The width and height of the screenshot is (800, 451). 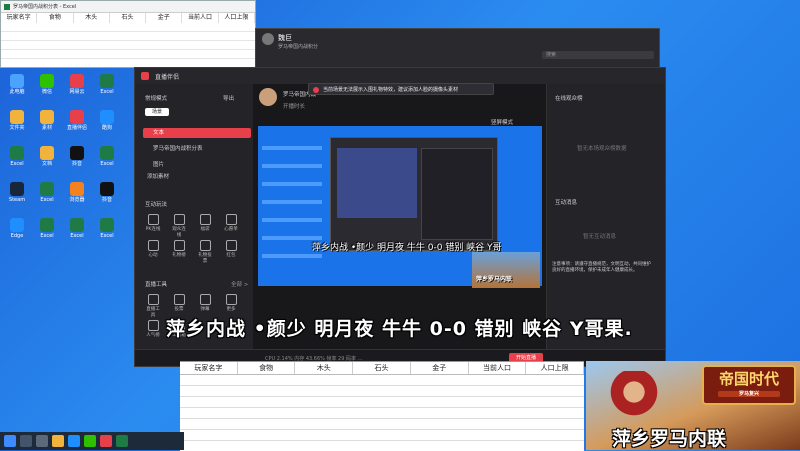 I want to click on source-item-sheet: 罗马帝国内战积分表, so click(x=178, y=148).